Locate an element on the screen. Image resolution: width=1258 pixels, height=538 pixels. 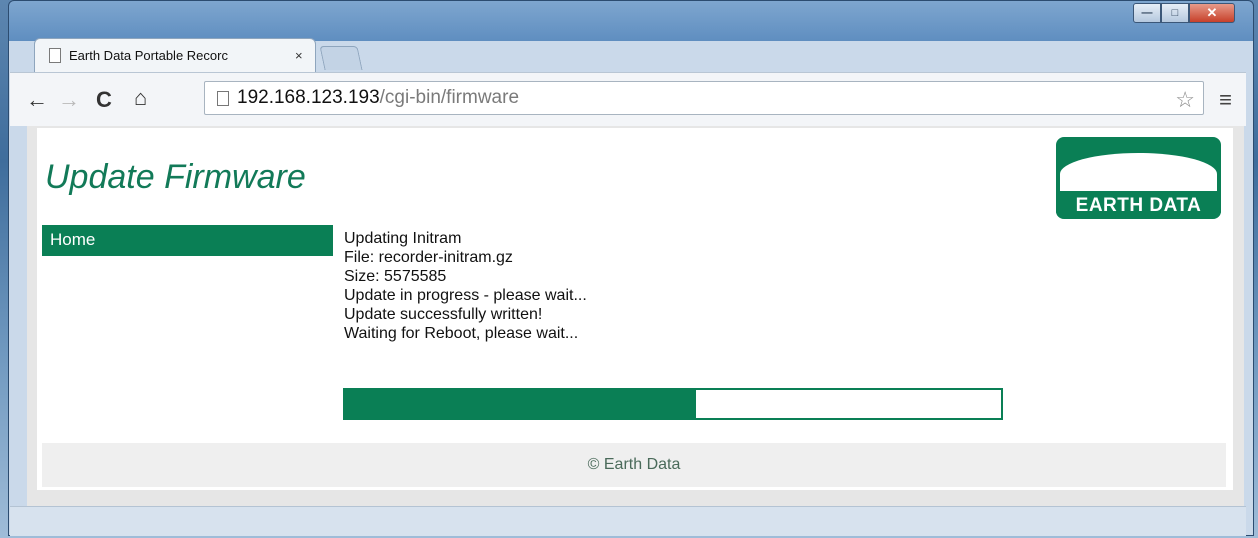
url-host: 192.168.123.193 is located at coordinates (308, 97).